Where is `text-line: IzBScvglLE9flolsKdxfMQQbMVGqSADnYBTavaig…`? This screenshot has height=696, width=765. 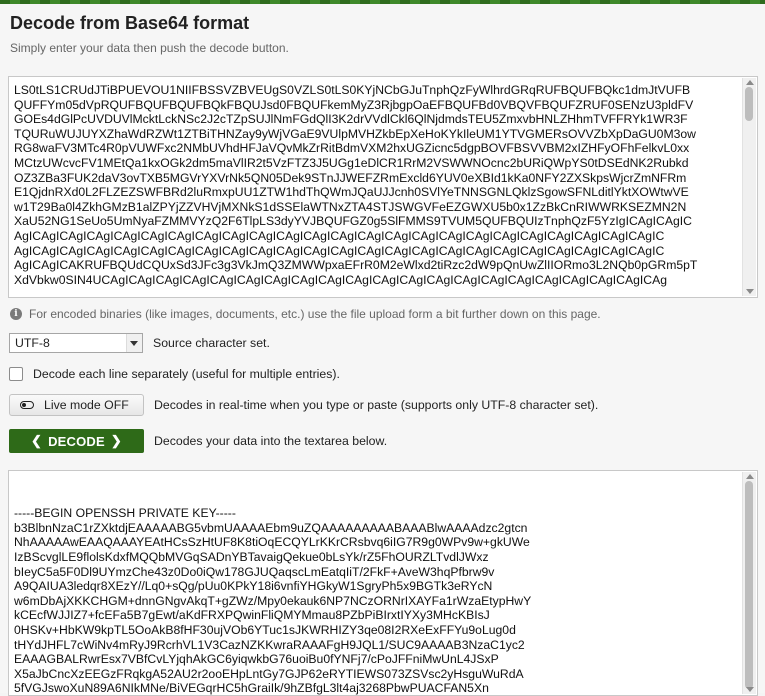
text-line: IzBScvglLE9flolsKdxfMQQbMVGqSADnYBTavaig… is located at coordinates (373, 557).